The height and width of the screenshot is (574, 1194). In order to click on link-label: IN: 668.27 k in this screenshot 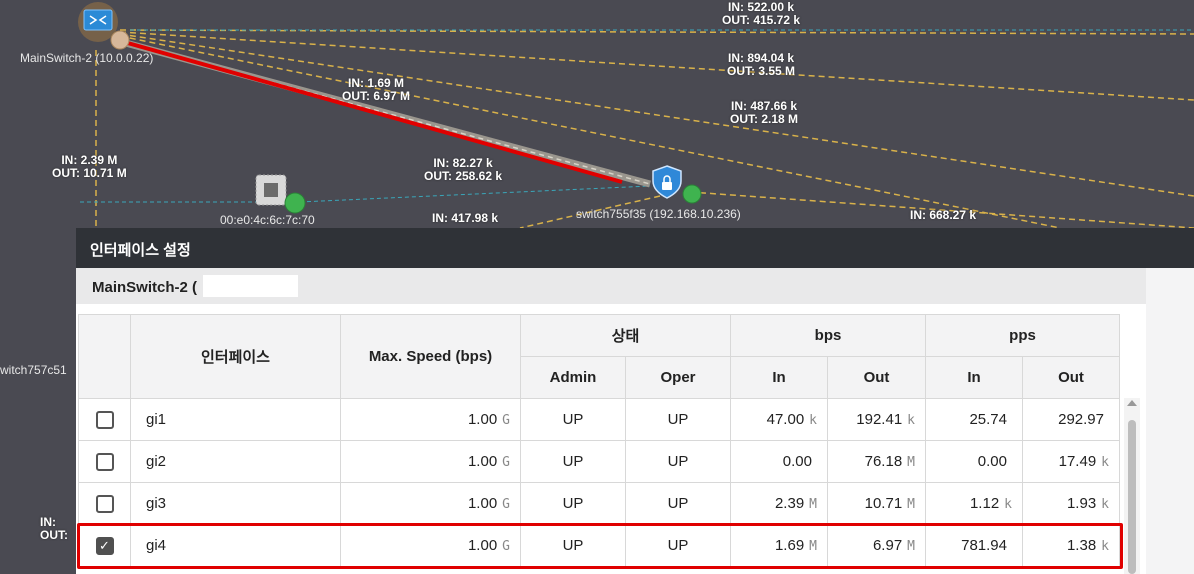, I will do `click(943, 215)`.